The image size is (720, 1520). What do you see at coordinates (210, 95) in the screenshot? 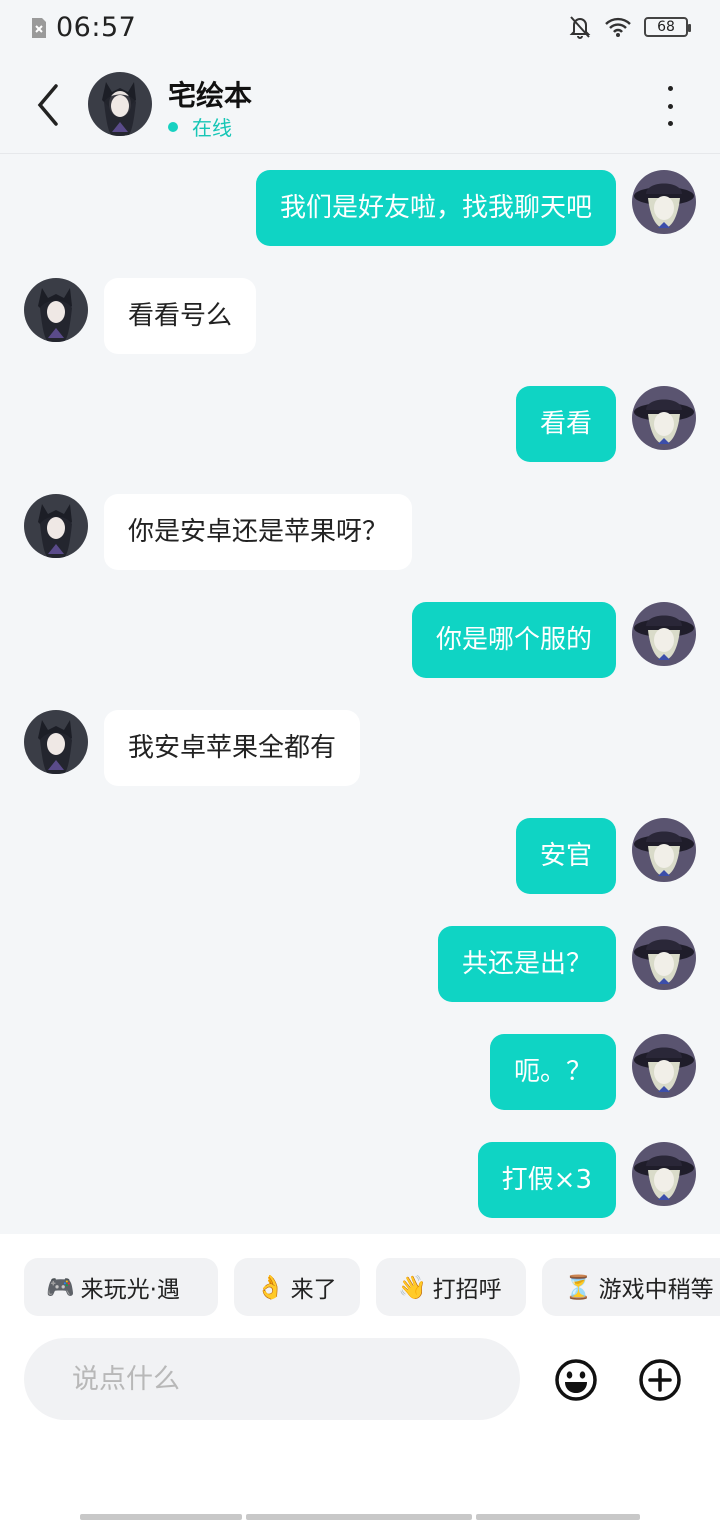
I see `contact-name: 宅绘本` at bounding box center [210, 95].